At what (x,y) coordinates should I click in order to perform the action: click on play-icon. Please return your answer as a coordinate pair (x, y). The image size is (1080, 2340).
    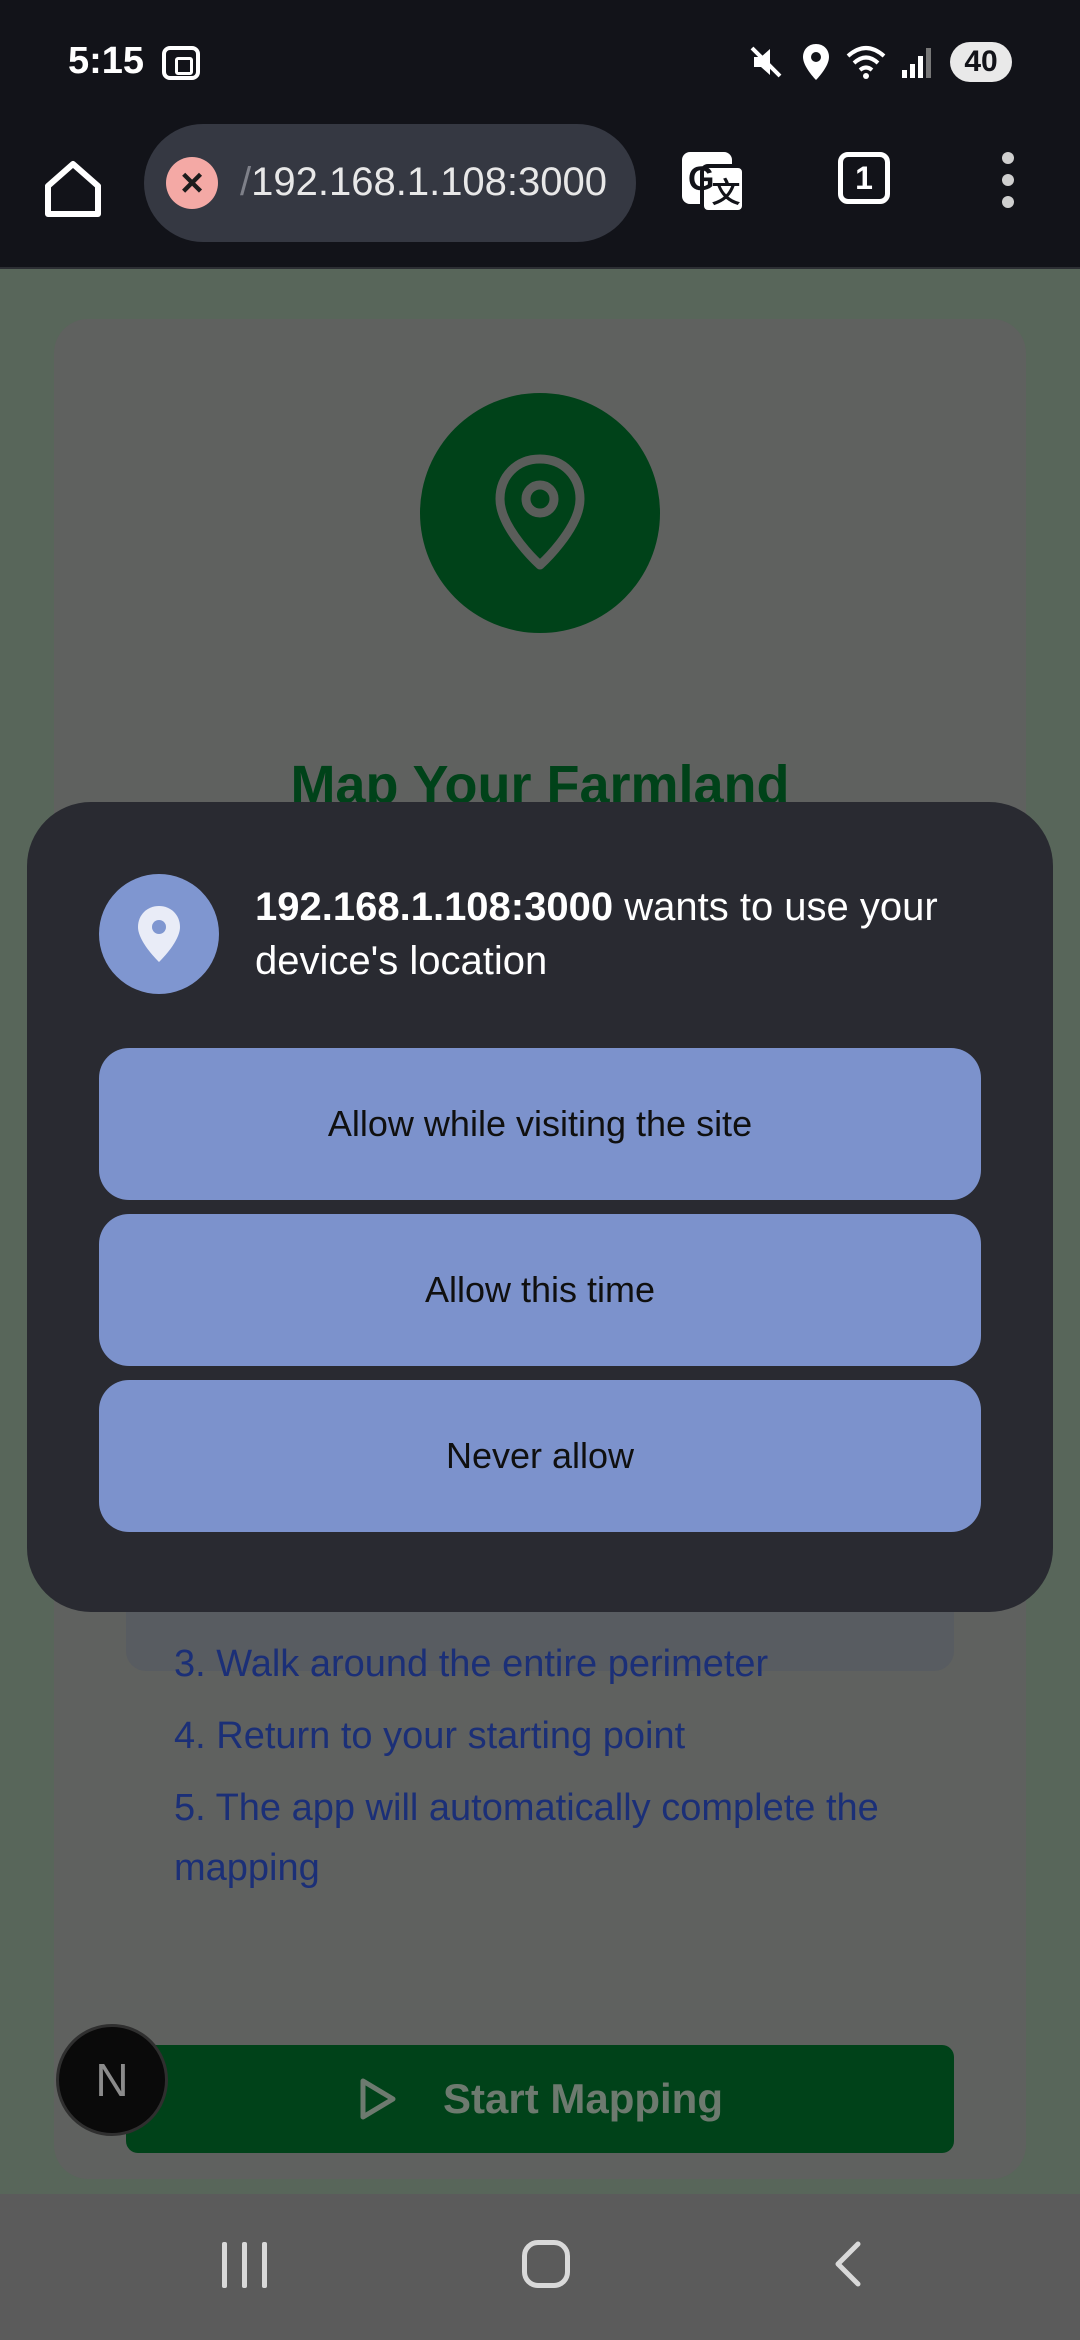
    Looking at the image, I should click on (378, 2099).